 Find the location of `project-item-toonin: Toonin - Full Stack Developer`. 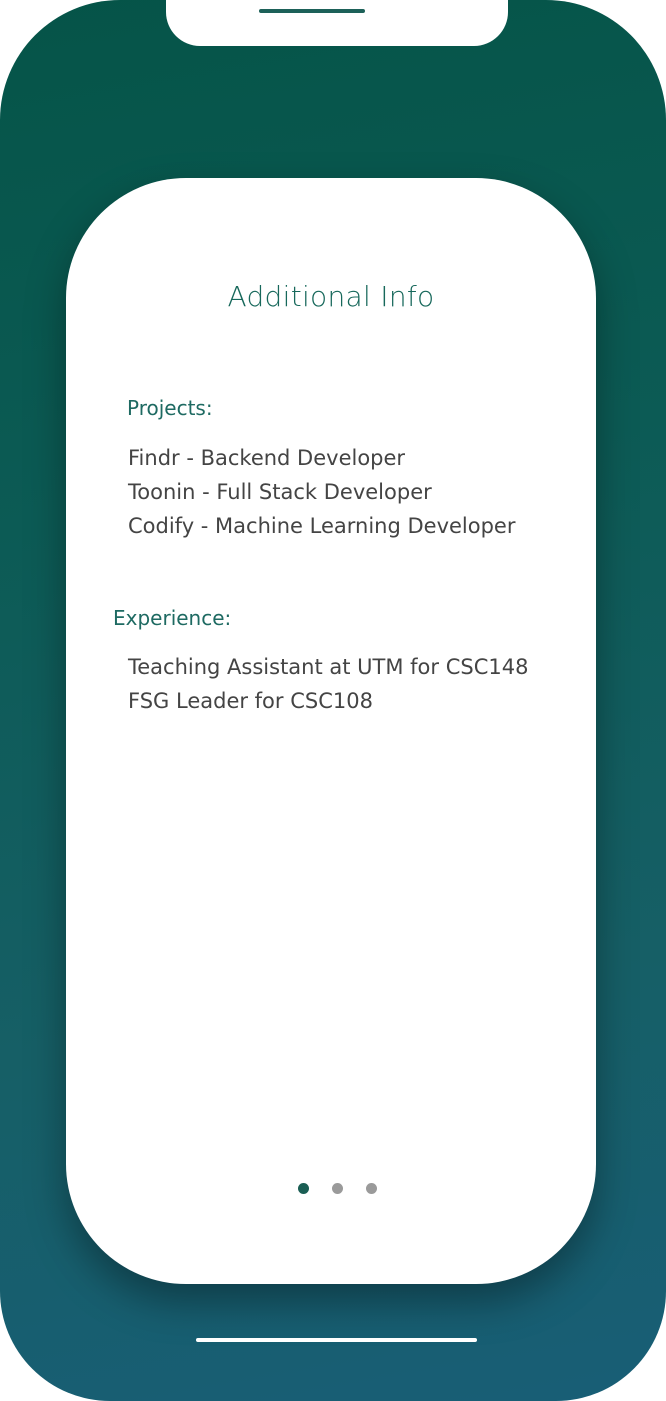

project-item-toonin: Toonin - Full Stack Developer is located at coordinates (280, 492).